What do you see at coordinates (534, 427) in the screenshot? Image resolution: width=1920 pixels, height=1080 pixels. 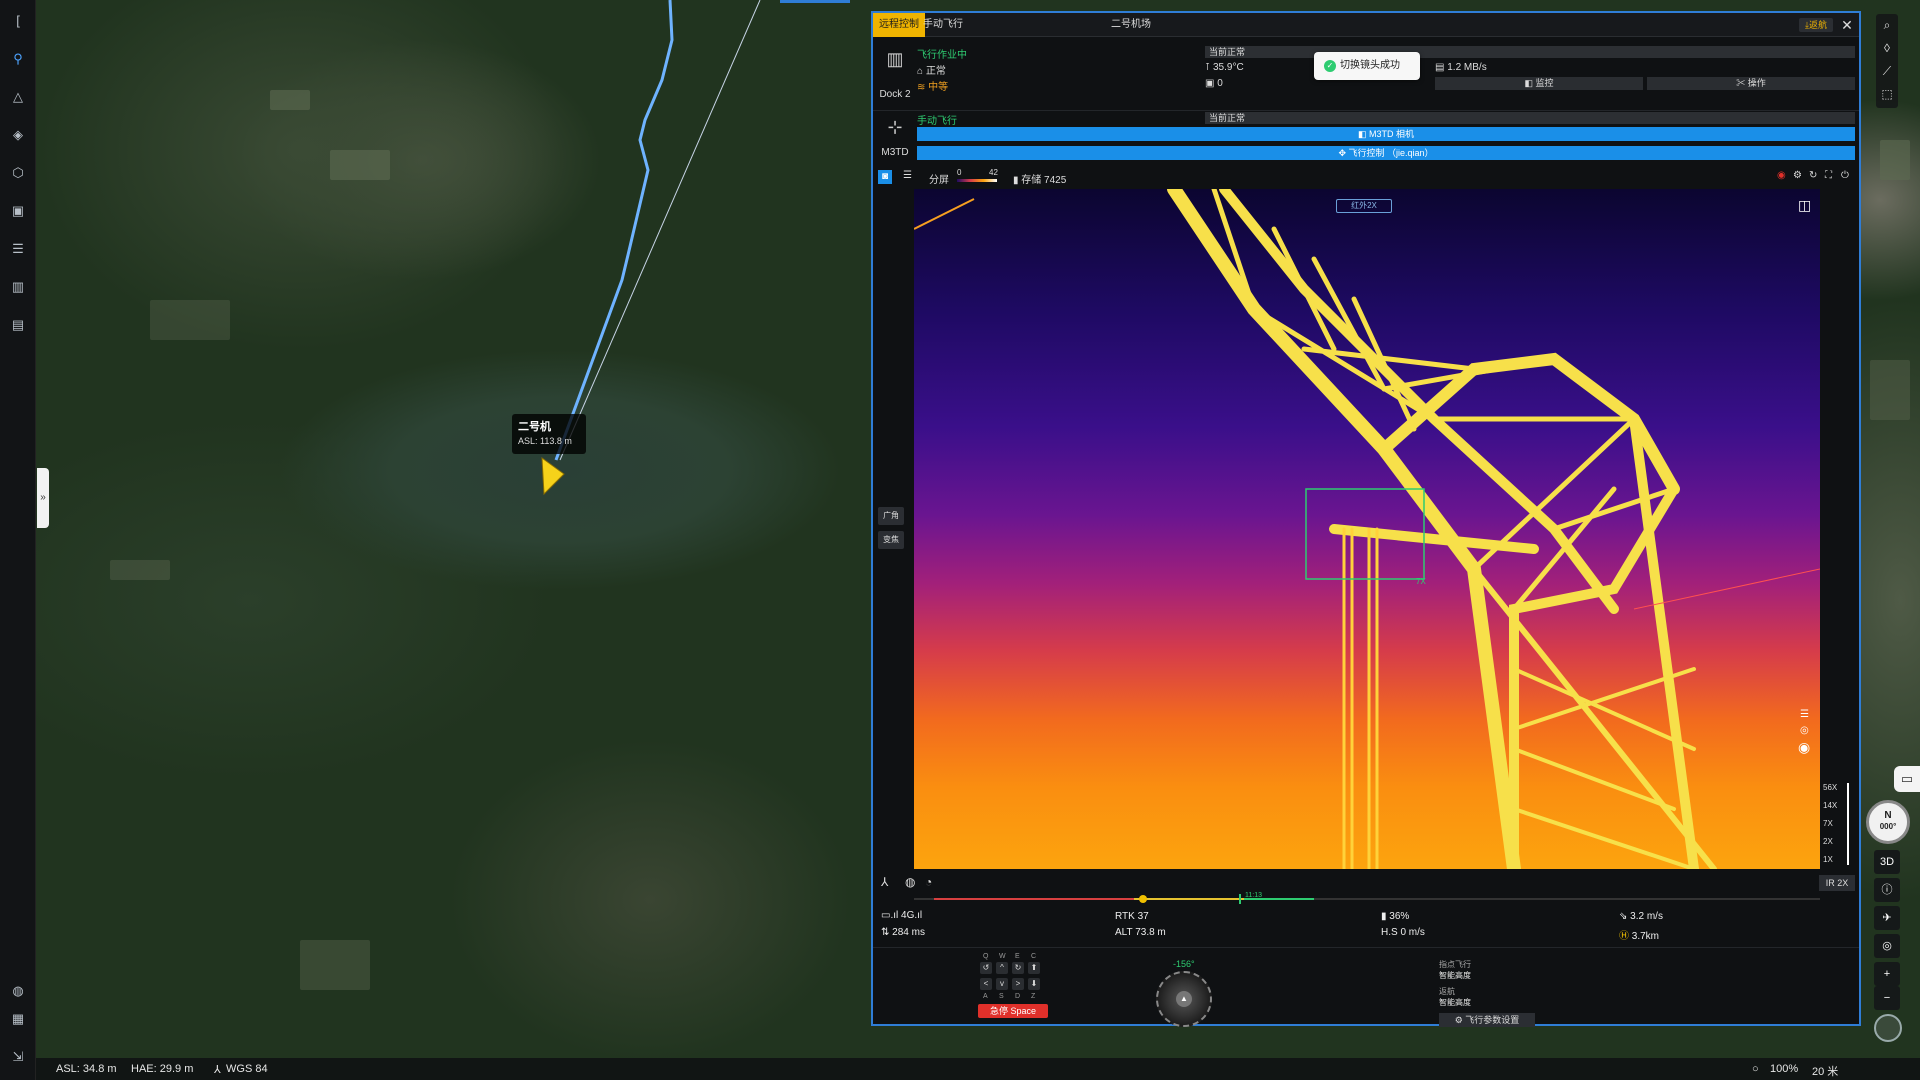 I see `drone-name: 二号机` at bounding box center [534, 427].